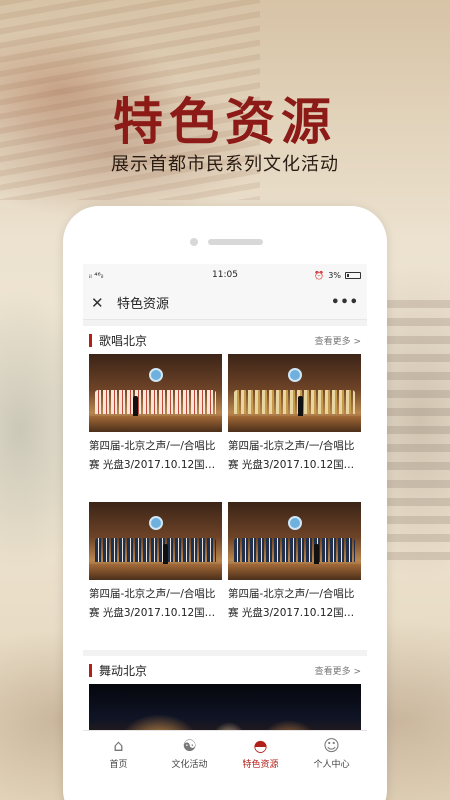 The width and height of the screenshot is (450, 800). What do you see at coordinates (331, 745) in the screenshot?
I see `user-icon: ☺` at bounding box center [331, 745].